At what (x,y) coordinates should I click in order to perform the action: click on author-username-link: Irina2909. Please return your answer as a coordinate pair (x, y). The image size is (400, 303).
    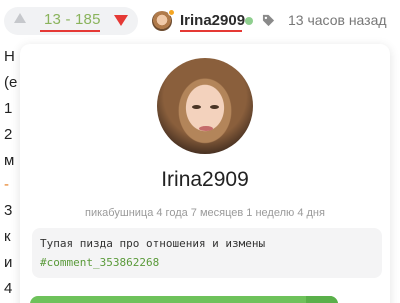
    Looking at the image, I should click on (212, 20).